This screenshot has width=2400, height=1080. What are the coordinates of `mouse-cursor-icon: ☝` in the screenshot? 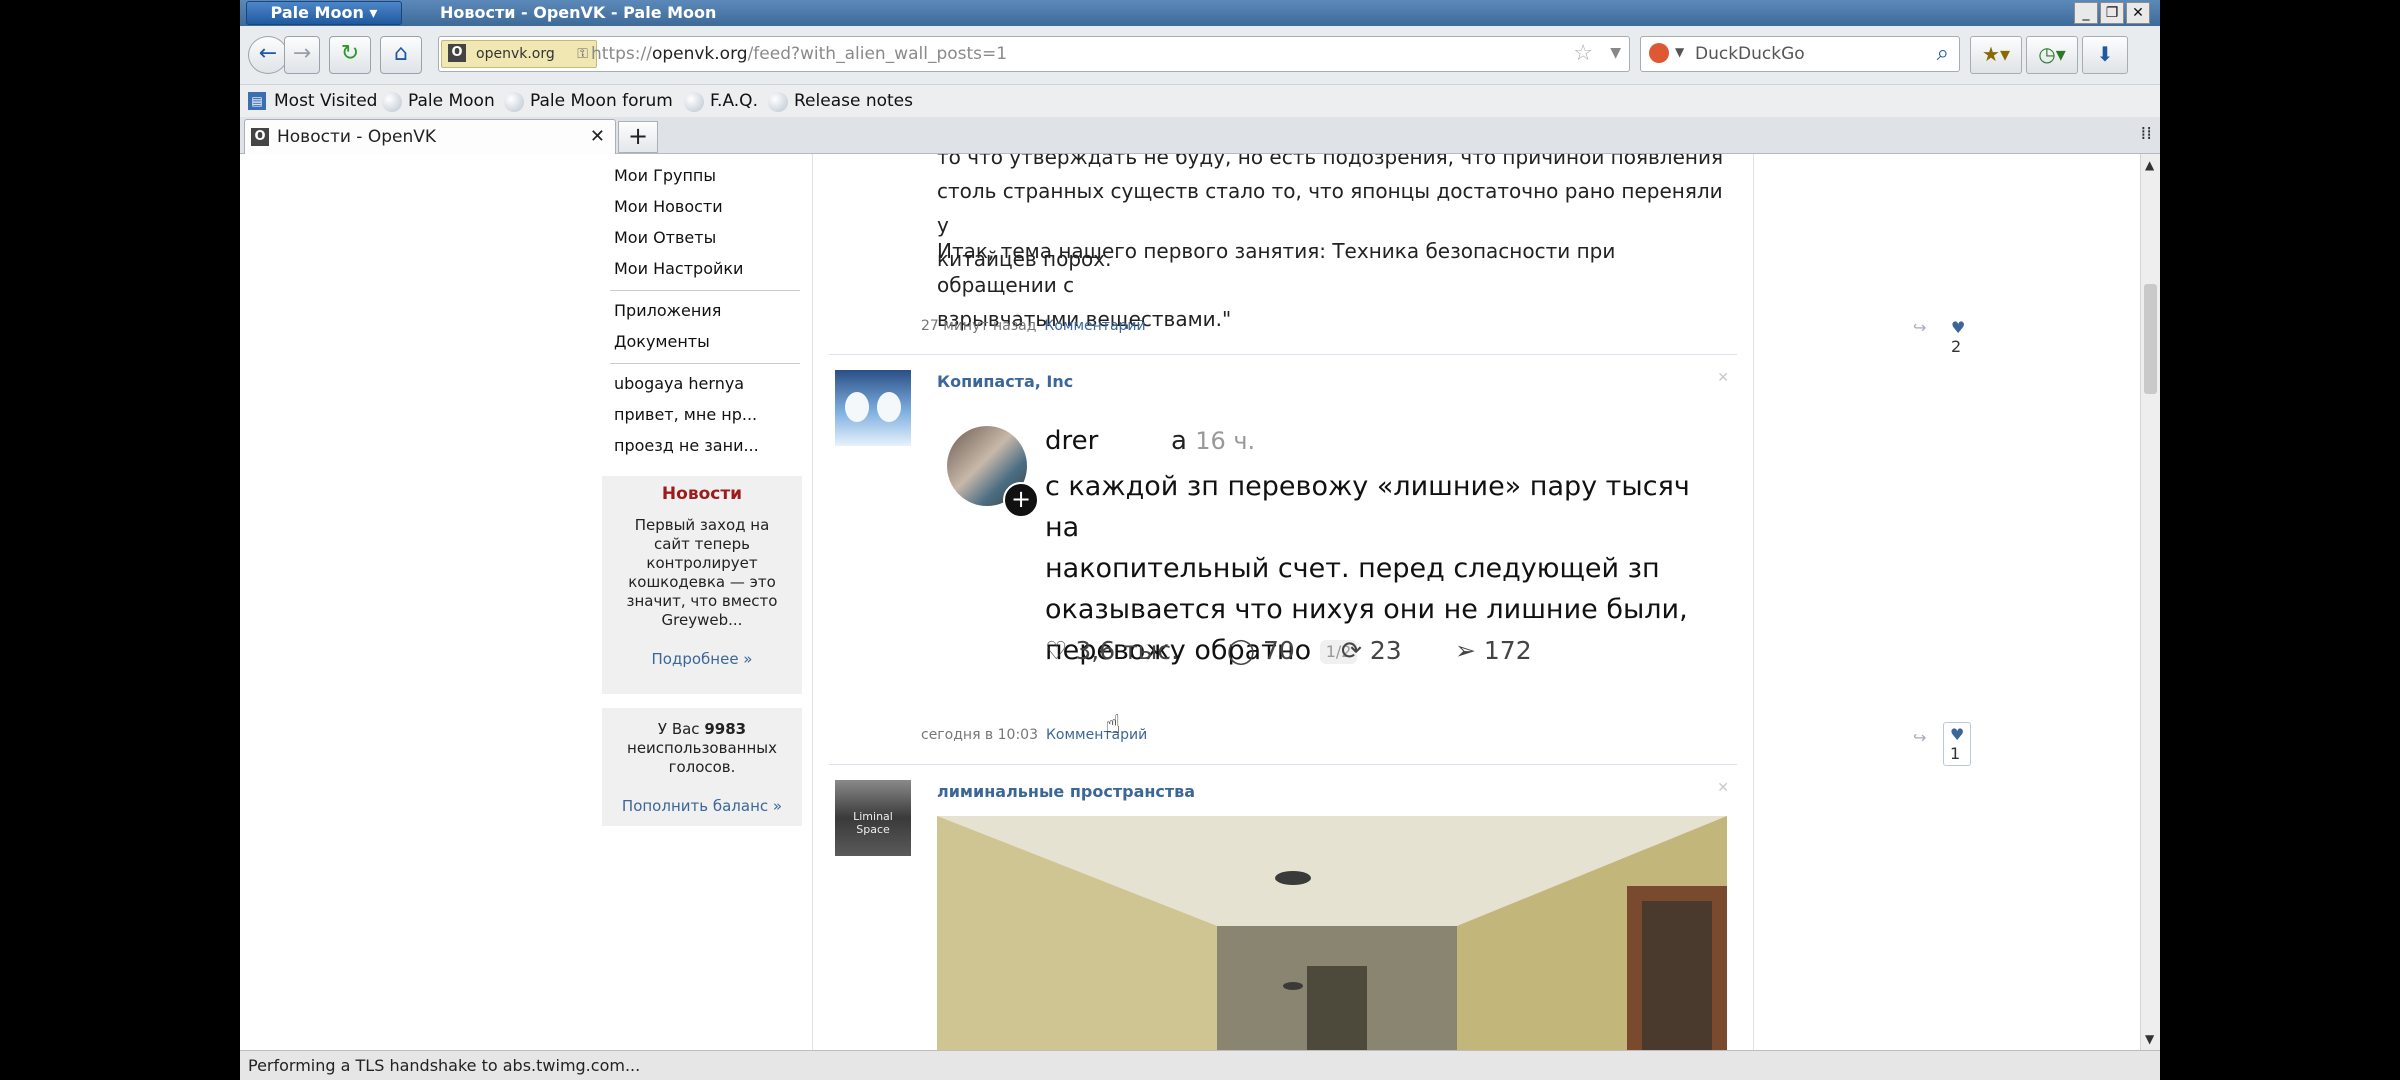 It's located at (1113, 725).